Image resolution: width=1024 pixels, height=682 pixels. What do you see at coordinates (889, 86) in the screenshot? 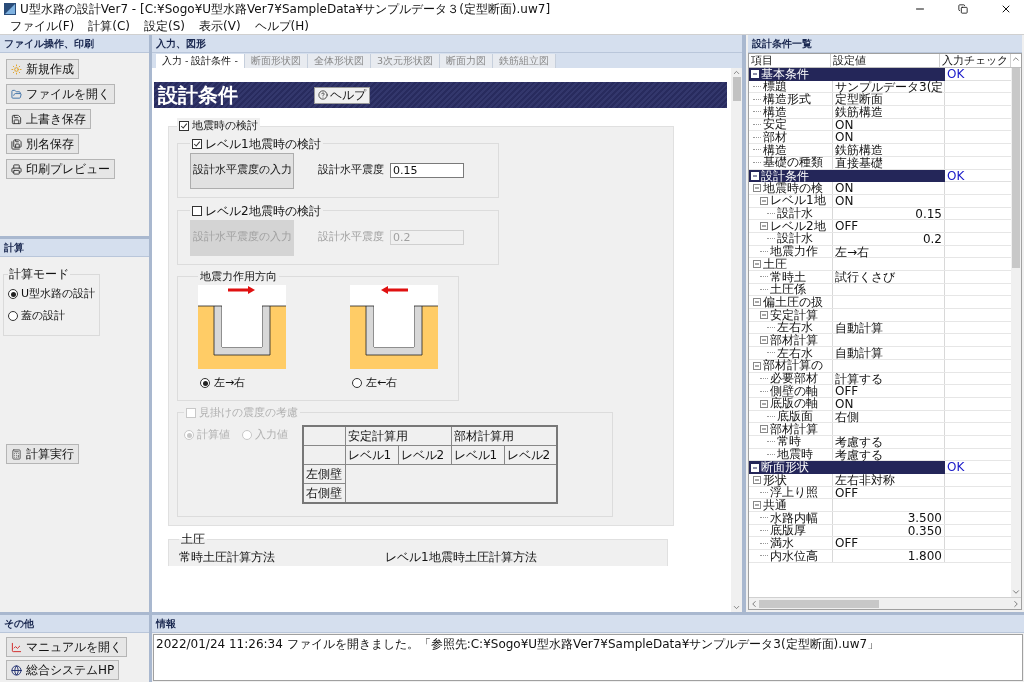
I see `tree-item-value: サンプルデータ3(定` at bounding box center [889, 86].